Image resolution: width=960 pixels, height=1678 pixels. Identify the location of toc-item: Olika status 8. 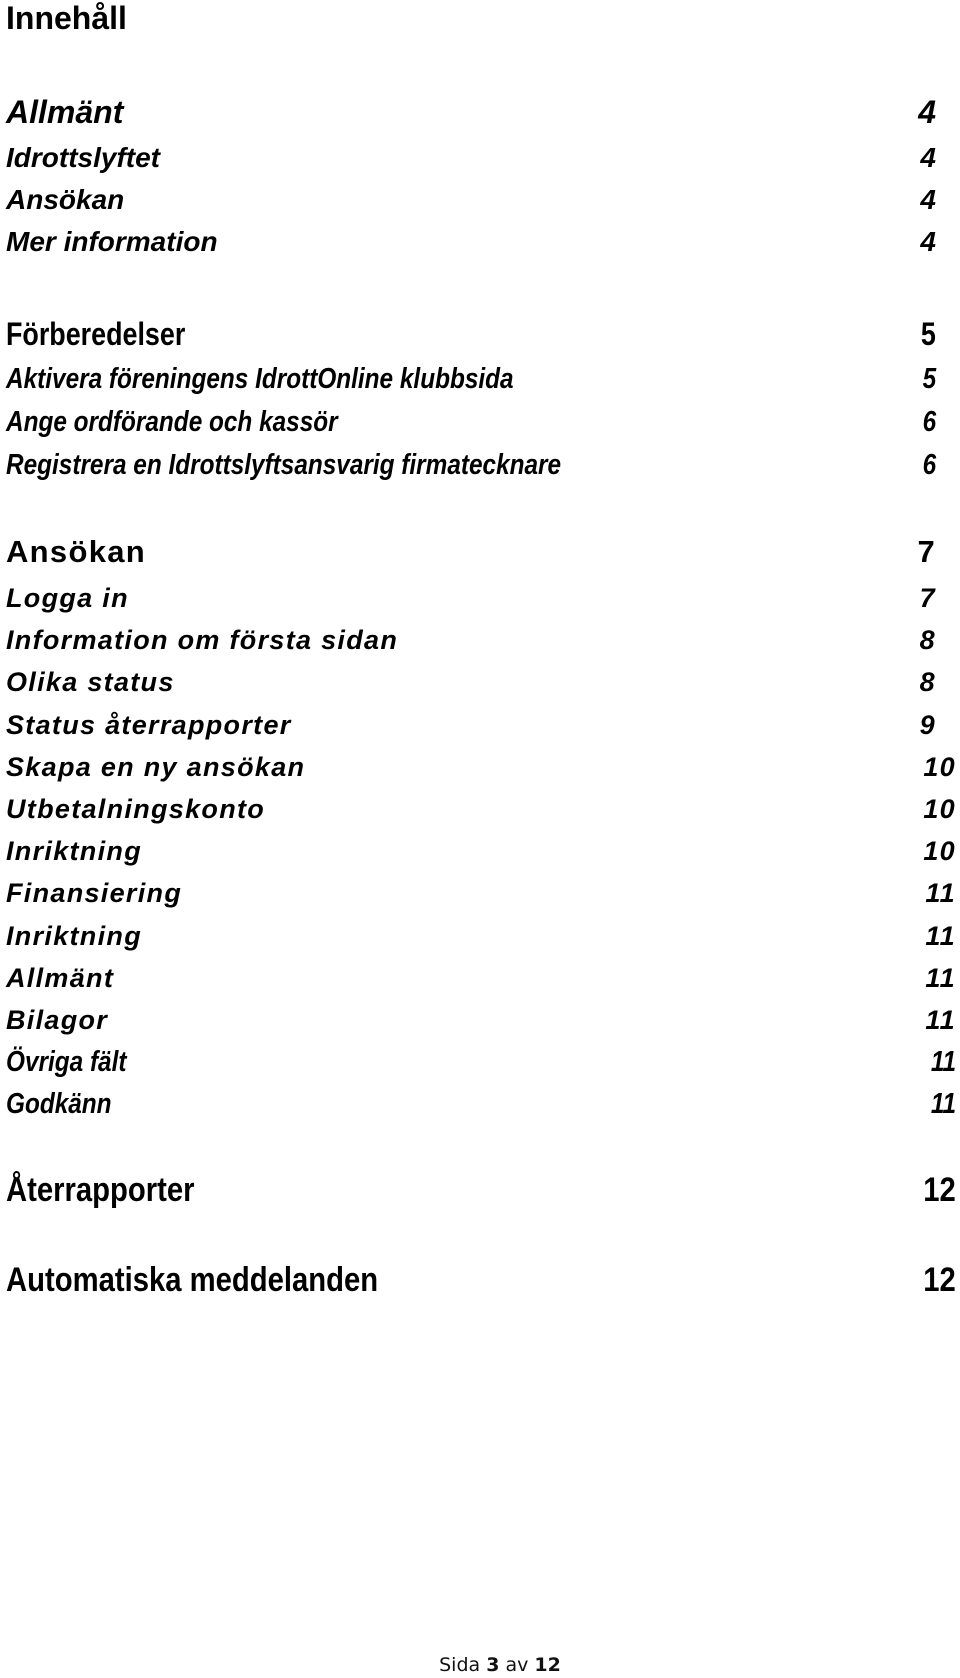
(482, 682).